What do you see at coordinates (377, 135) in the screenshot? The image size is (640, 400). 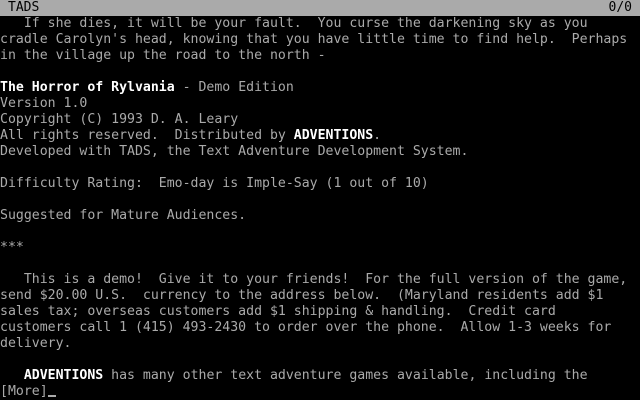 I see `rights-end: .` at bounding box center [377, 135].